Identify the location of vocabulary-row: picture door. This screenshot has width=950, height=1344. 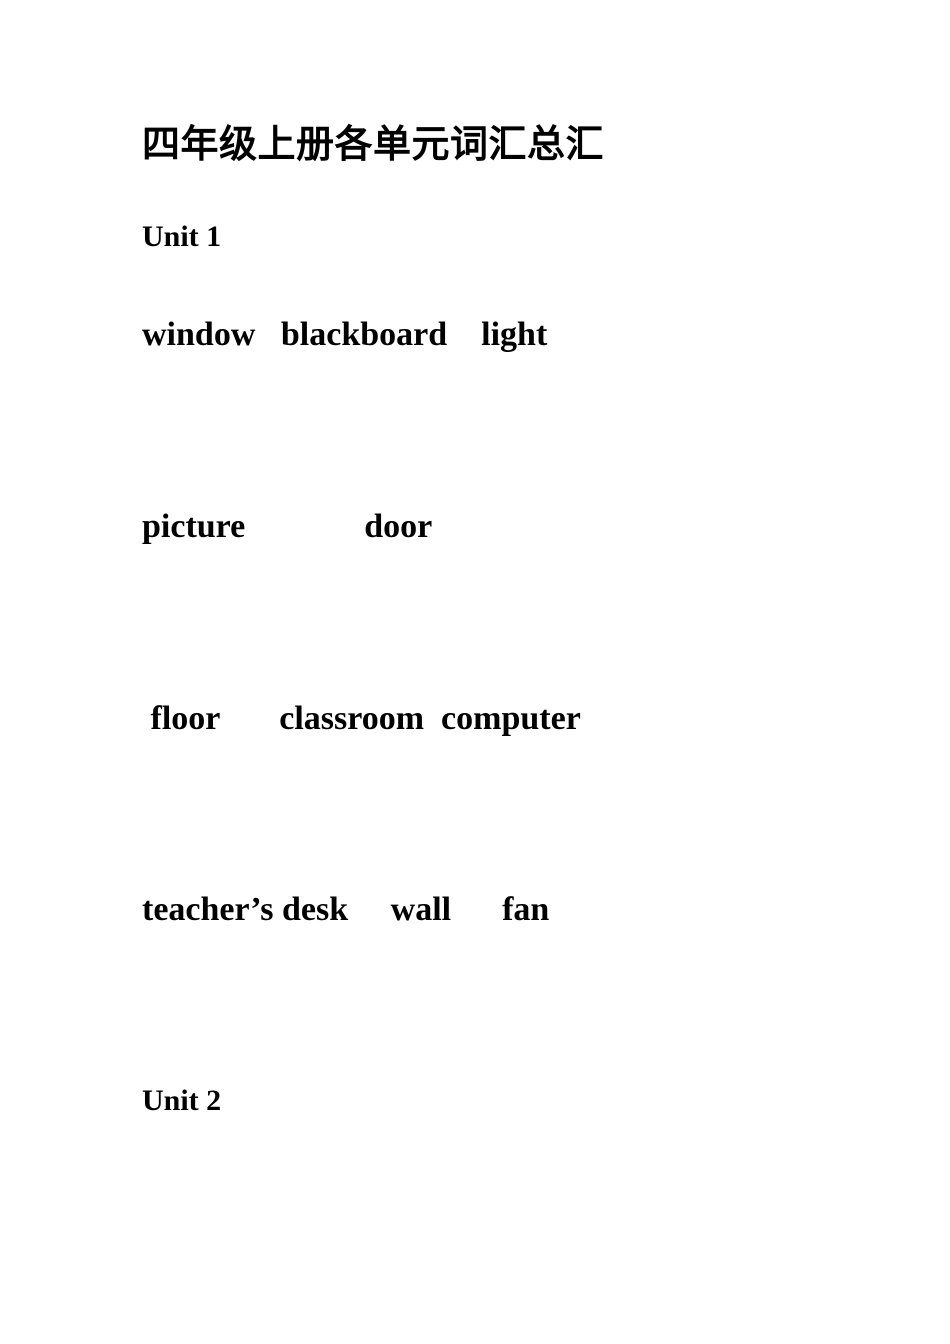
(287, 526).